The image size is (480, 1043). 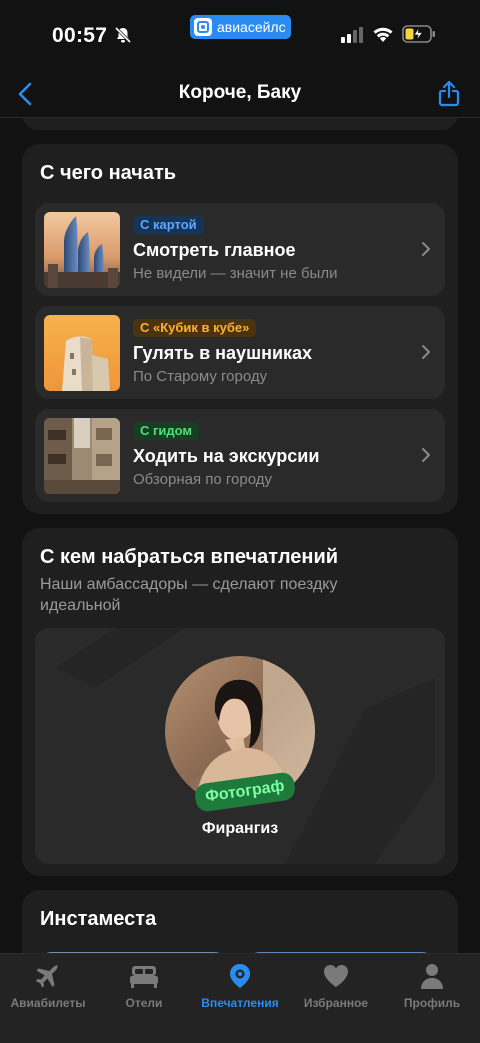 I want to click on bed-icon, so click(x=144, y=977).